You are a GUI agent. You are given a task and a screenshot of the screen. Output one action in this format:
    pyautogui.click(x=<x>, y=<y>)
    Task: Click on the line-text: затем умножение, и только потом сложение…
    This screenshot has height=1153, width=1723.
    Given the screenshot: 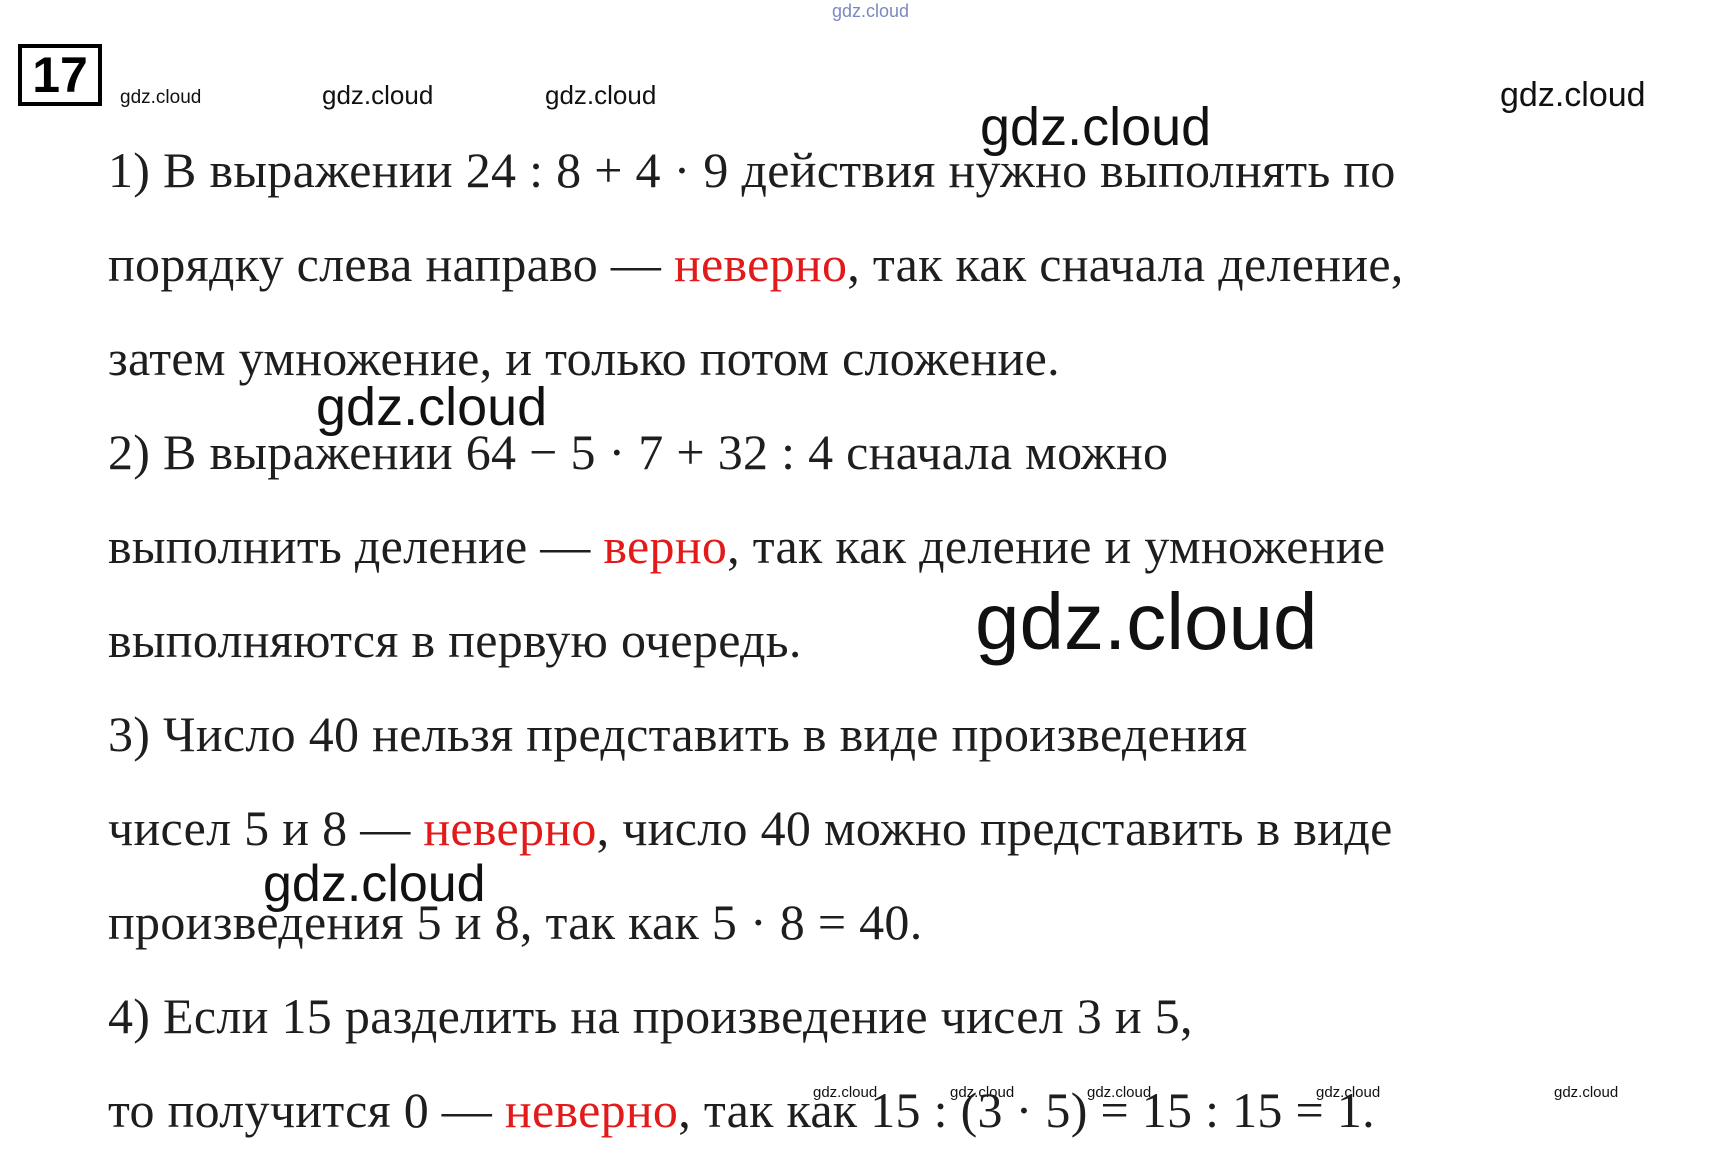 What is the action you would take?
    pyautogui.click(x=584, y=358)
    